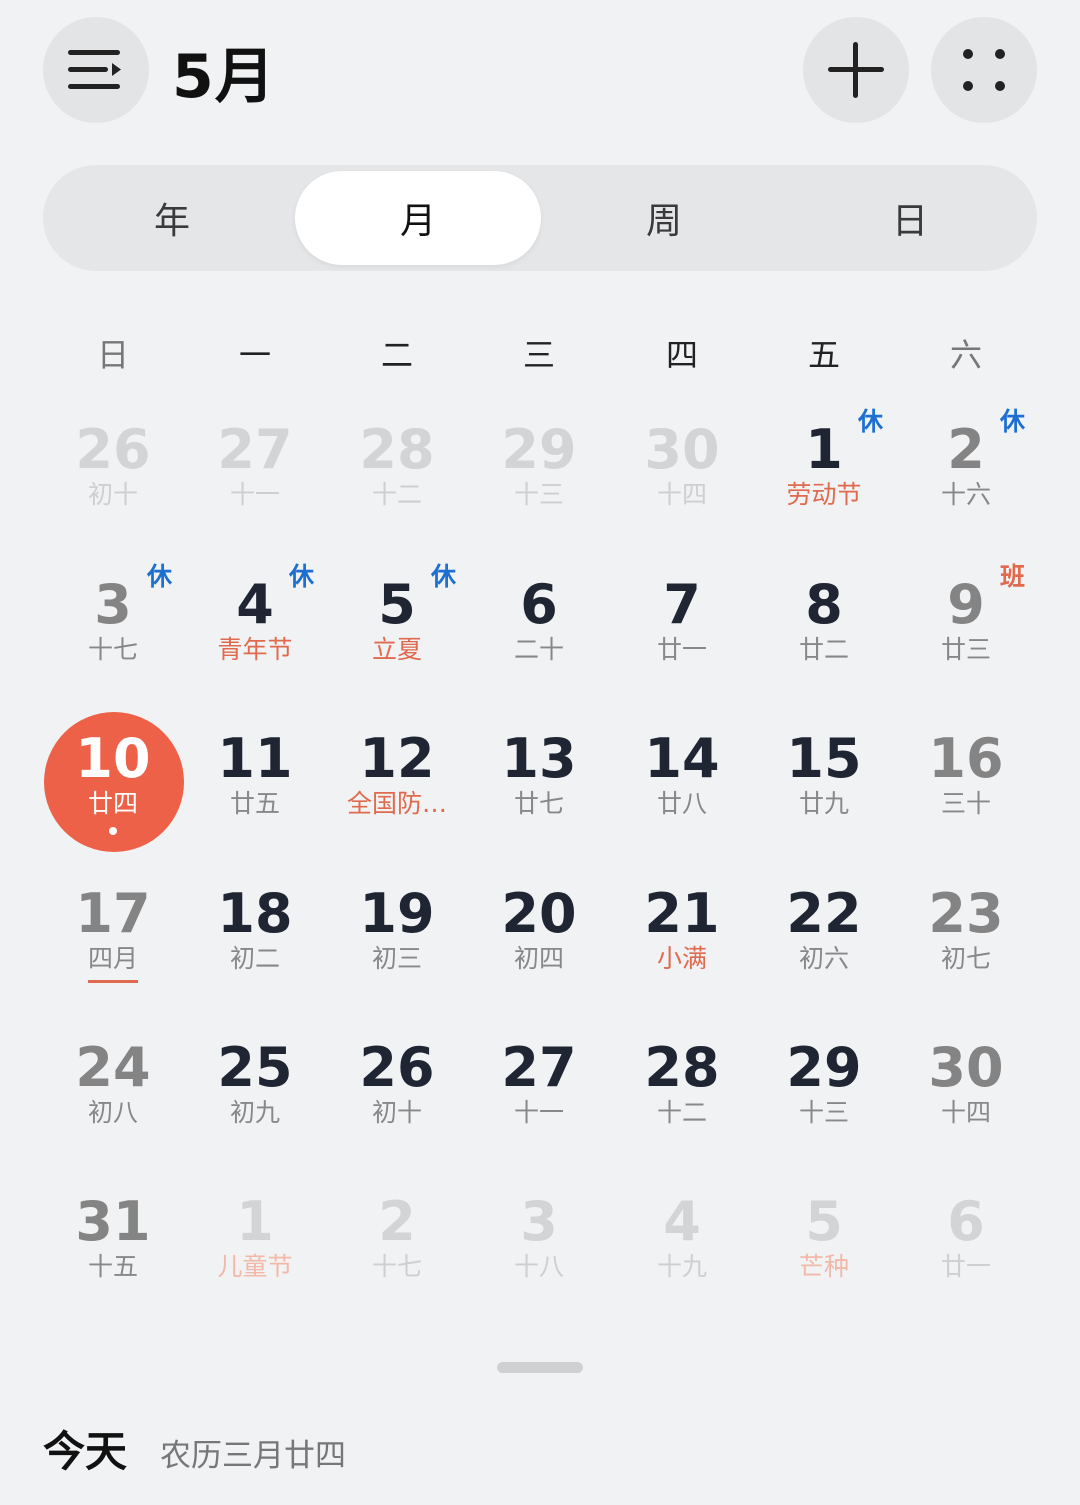 Image resolution: width=1080 pixels, height=1505 pixels. What do you see at coordinates (966, 628) in the screenshot?
I see `day-cell: 9 廿三班` at bounding box center [966, 628].